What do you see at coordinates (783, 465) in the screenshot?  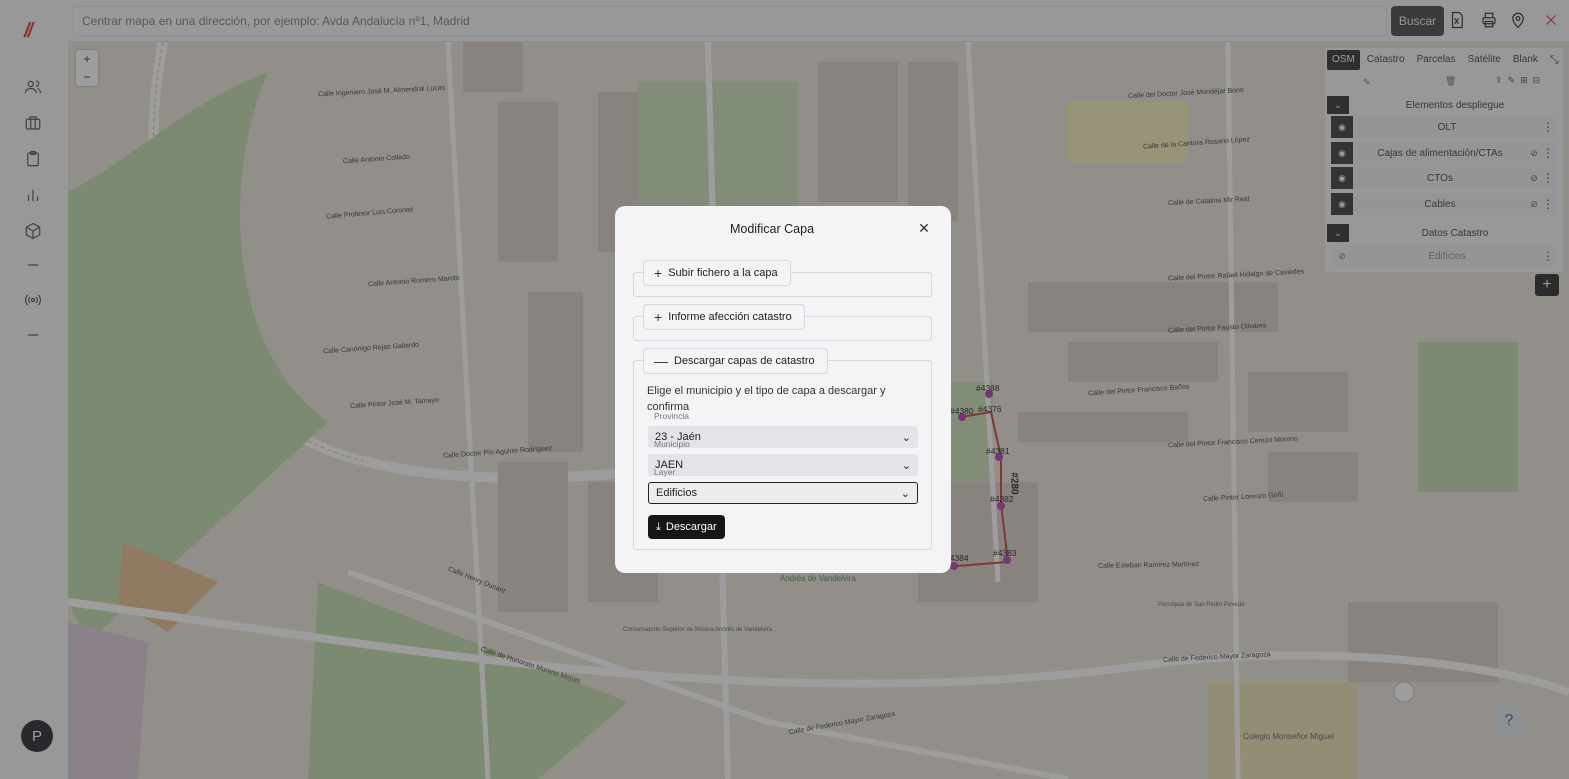 I see `municipio-select: JAEN ⌄` at bounding box center [783, 465].